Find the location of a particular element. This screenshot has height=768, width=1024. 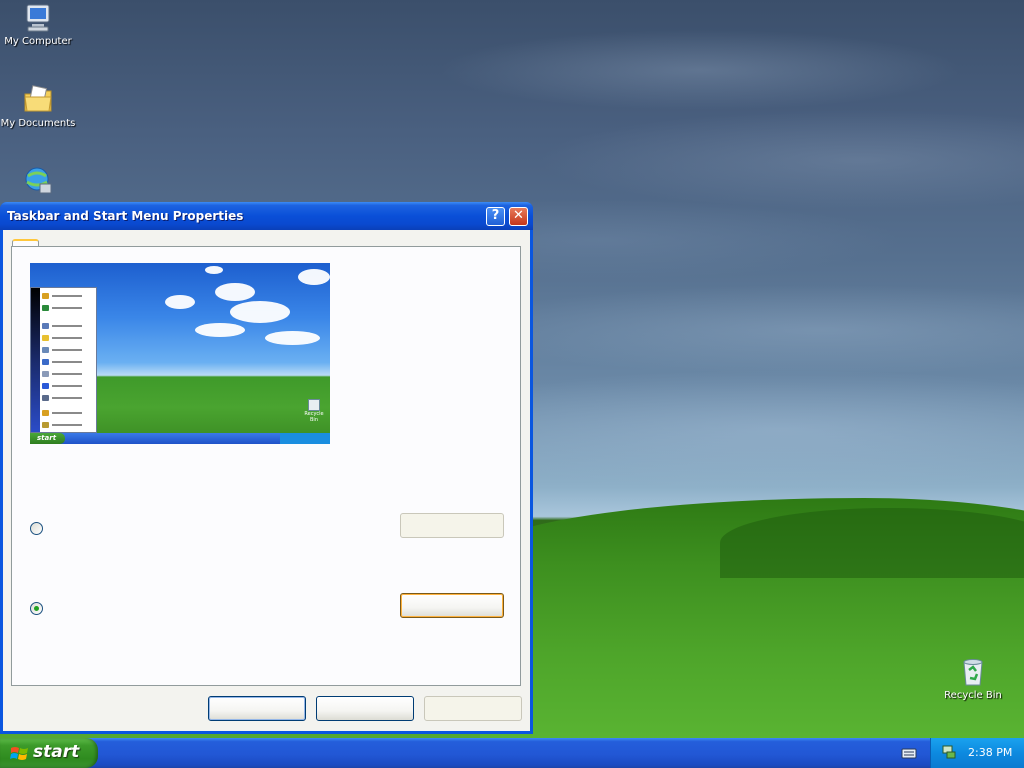

wallpaper-hill-shadow is located at coordinates (872, 543).